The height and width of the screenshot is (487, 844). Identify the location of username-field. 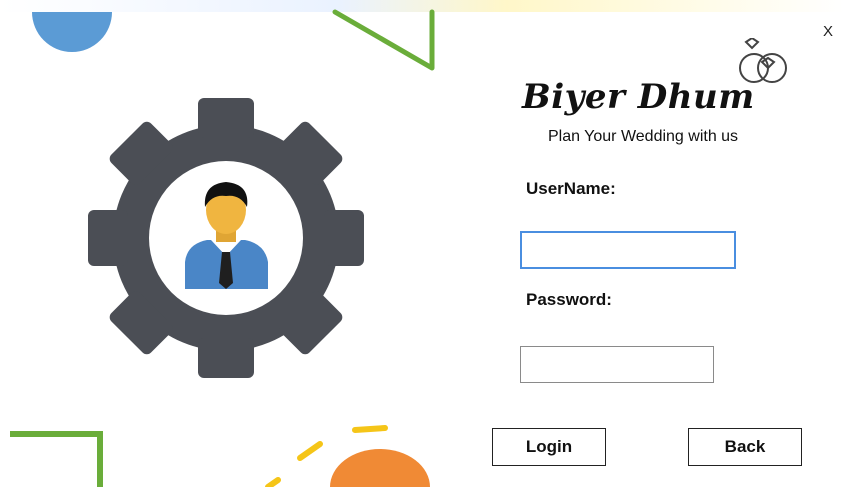
(628, 250).